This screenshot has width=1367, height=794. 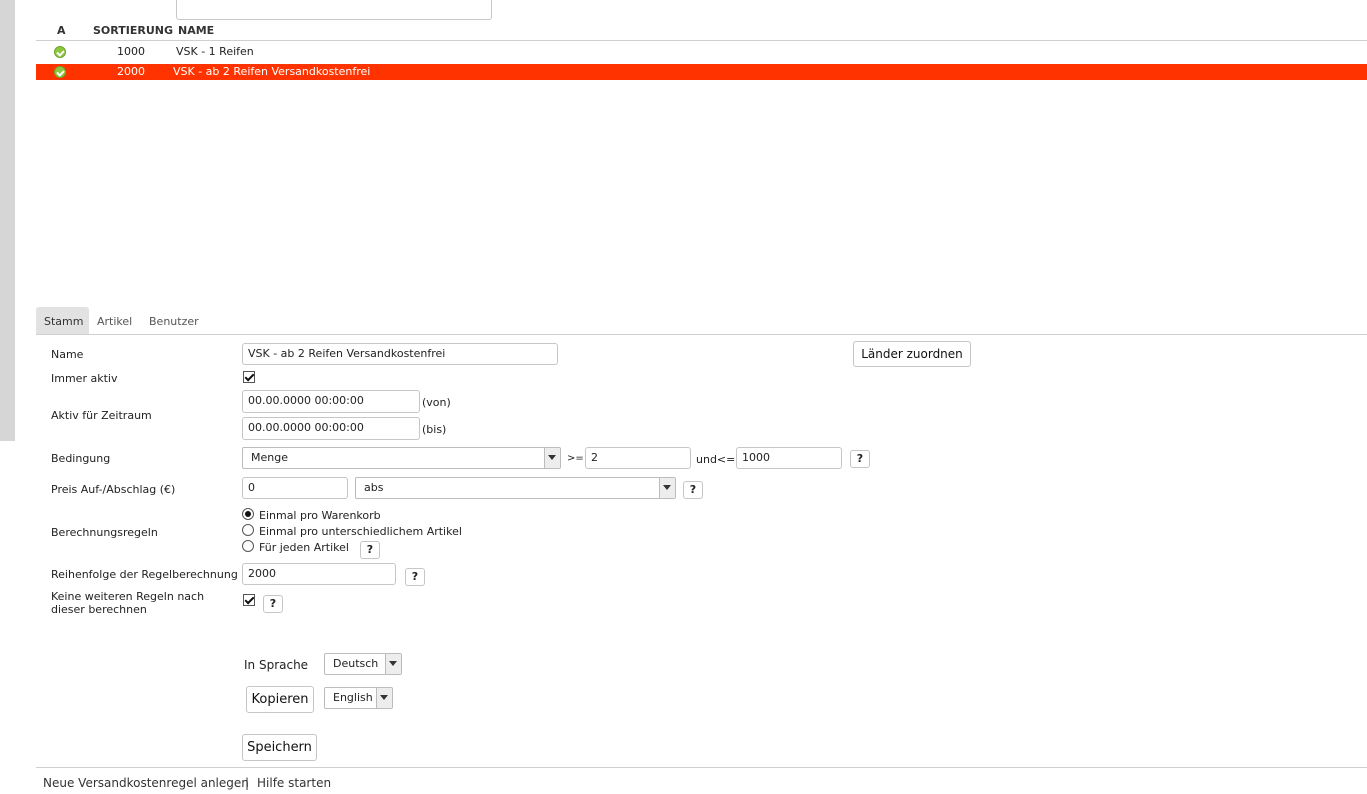 What do you see at coordinates (133, 30) in the screenshot?
I see `column-header-sort: SORTIERUNG` at bounding box center [133, 30].